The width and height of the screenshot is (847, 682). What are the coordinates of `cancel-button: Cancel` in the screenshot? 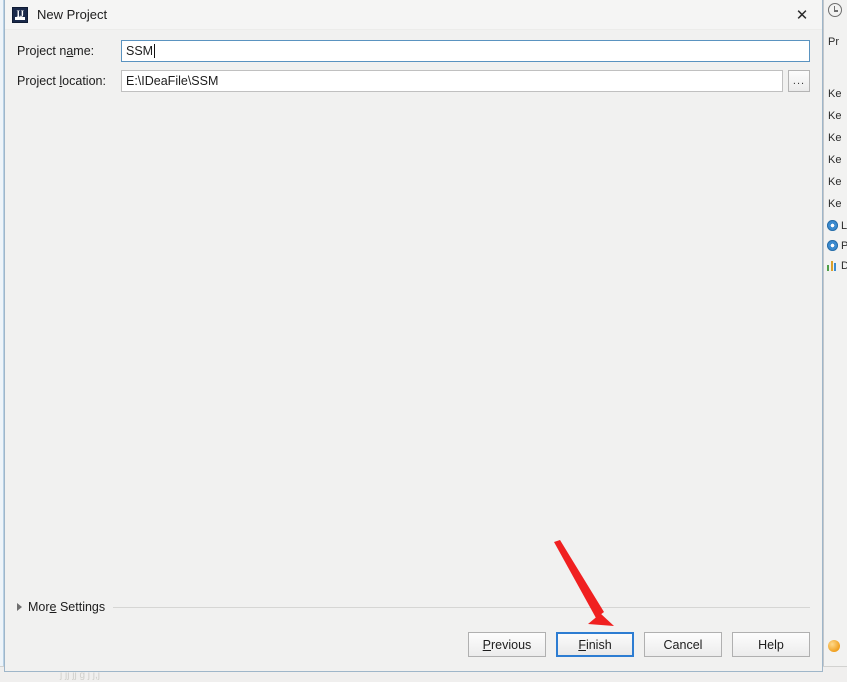 It's located at (683, 644).